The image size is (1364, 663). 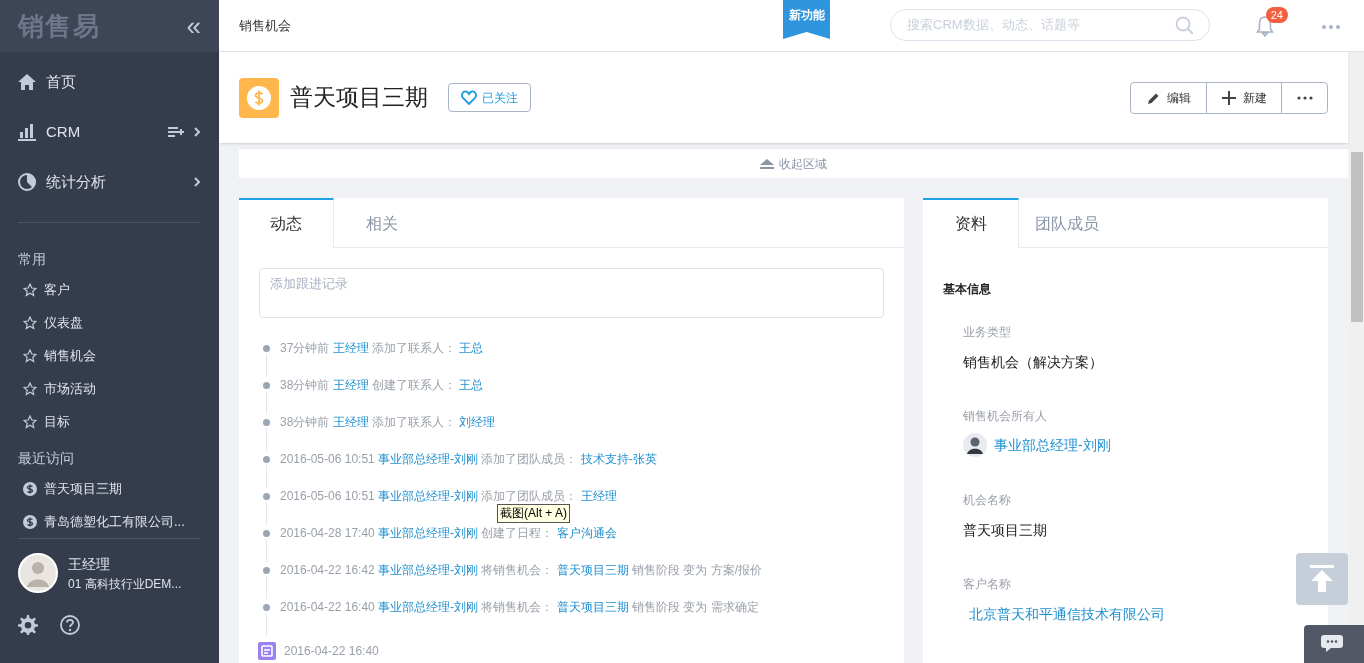 What do you see at coordinates (469, 97) in the screenshot?
I see `heart-icon` at bounding box center [469, 97].